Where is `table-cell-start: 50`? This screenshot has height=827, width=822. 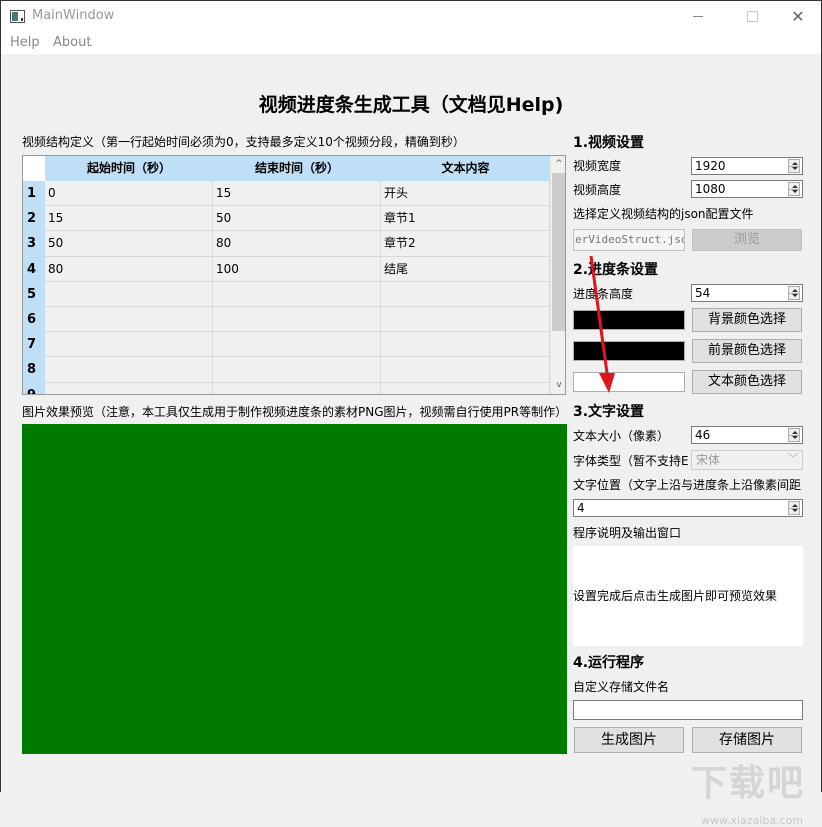
table-cell-start: 50 is located at coordinates (129, 244).